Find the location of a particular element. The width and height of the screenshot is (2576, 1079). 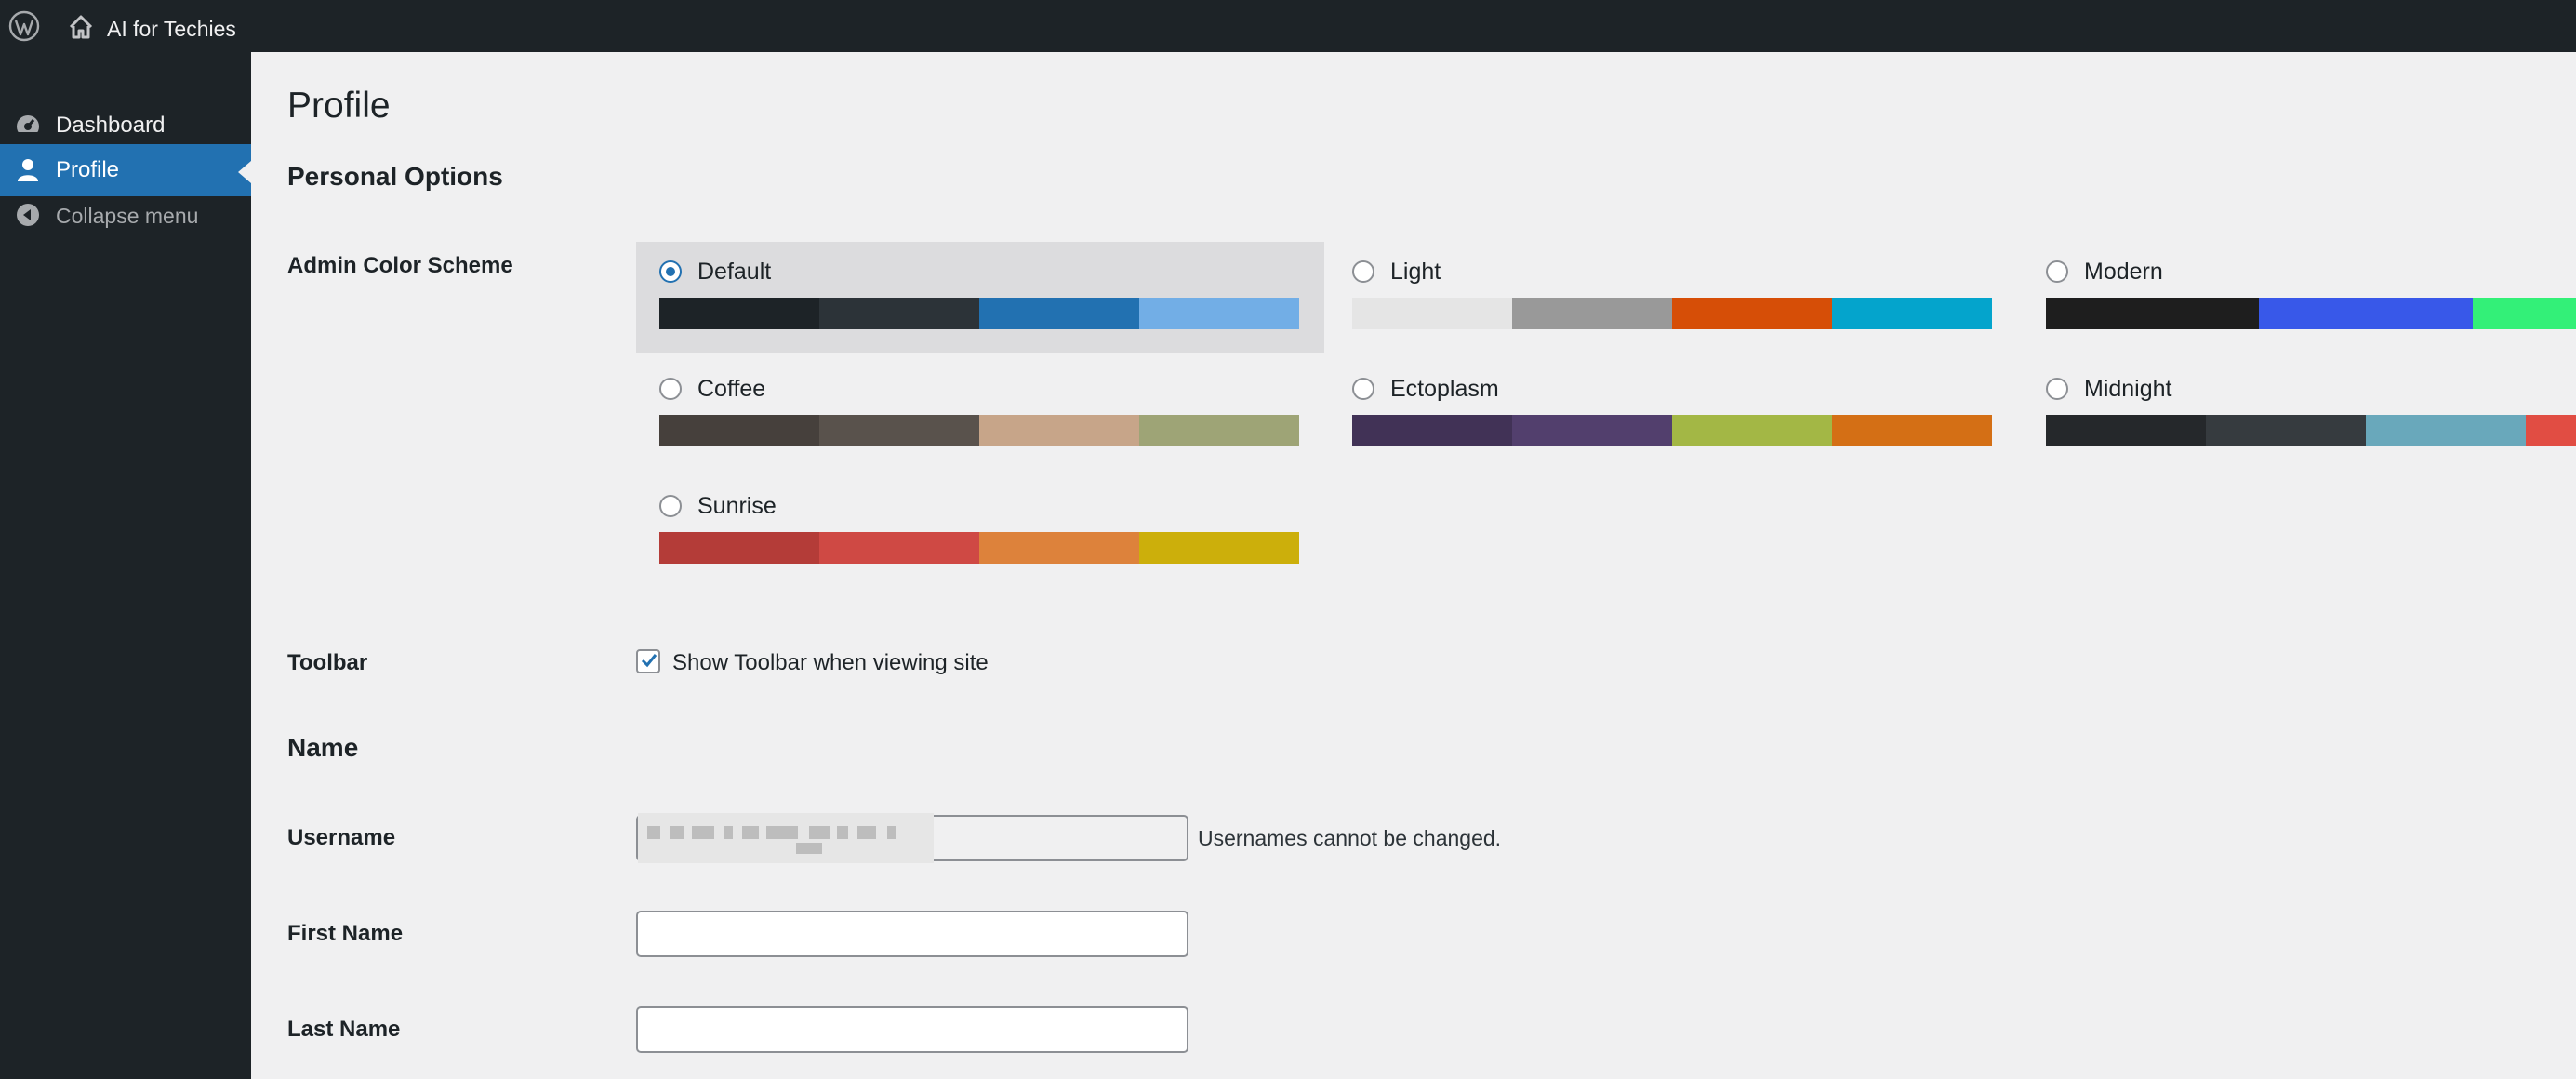

color-scheme-name: Modern is located at coordinates (2123, 272).